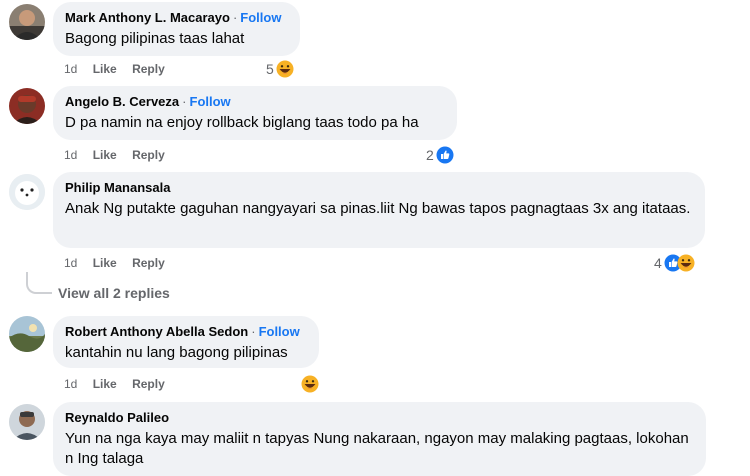 The width and height of the screenshot is (750, 476). What do you see at coordinates (270, 69) in the screenshot?
I see `reaction-count: 5` at bounding box center [270, 69].